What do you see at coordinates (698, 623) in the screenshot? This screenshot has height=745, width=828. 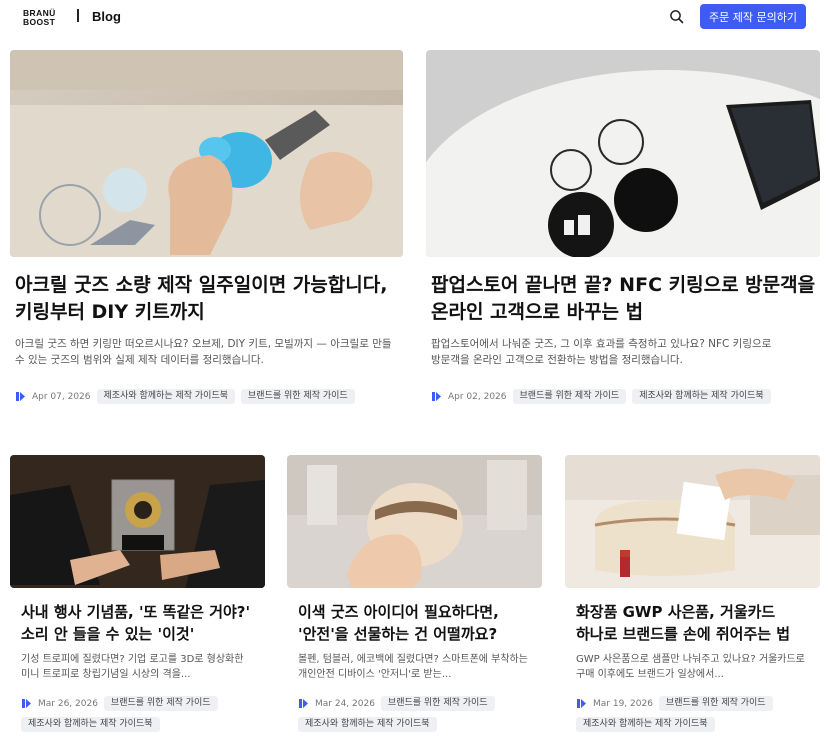 I see `post-title: 화장품 GWP 사은품, 거울카드 하나로 브랜드를 손에 쥐어주는 법` at bounding box center [698, 623].